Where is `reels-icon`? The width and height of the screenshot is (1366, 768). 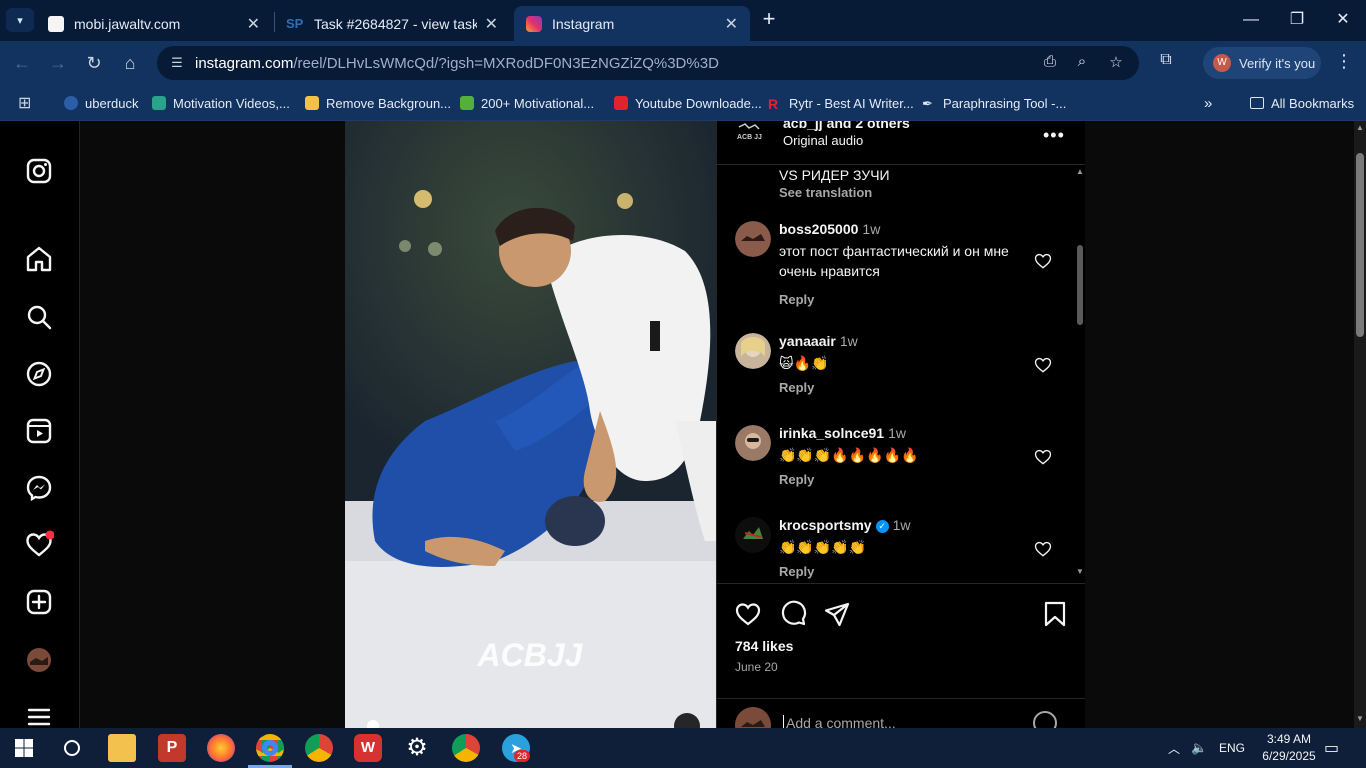
reels-icon is located at coordinates (39, 431).